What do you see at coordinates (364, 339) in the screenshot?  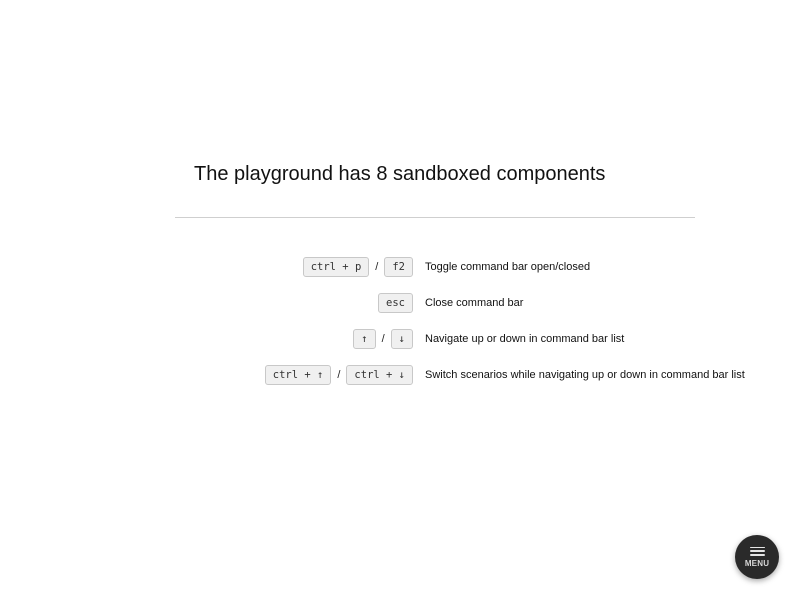 I see `key-arrow-up: ↑` at bounding box center [364, 339].